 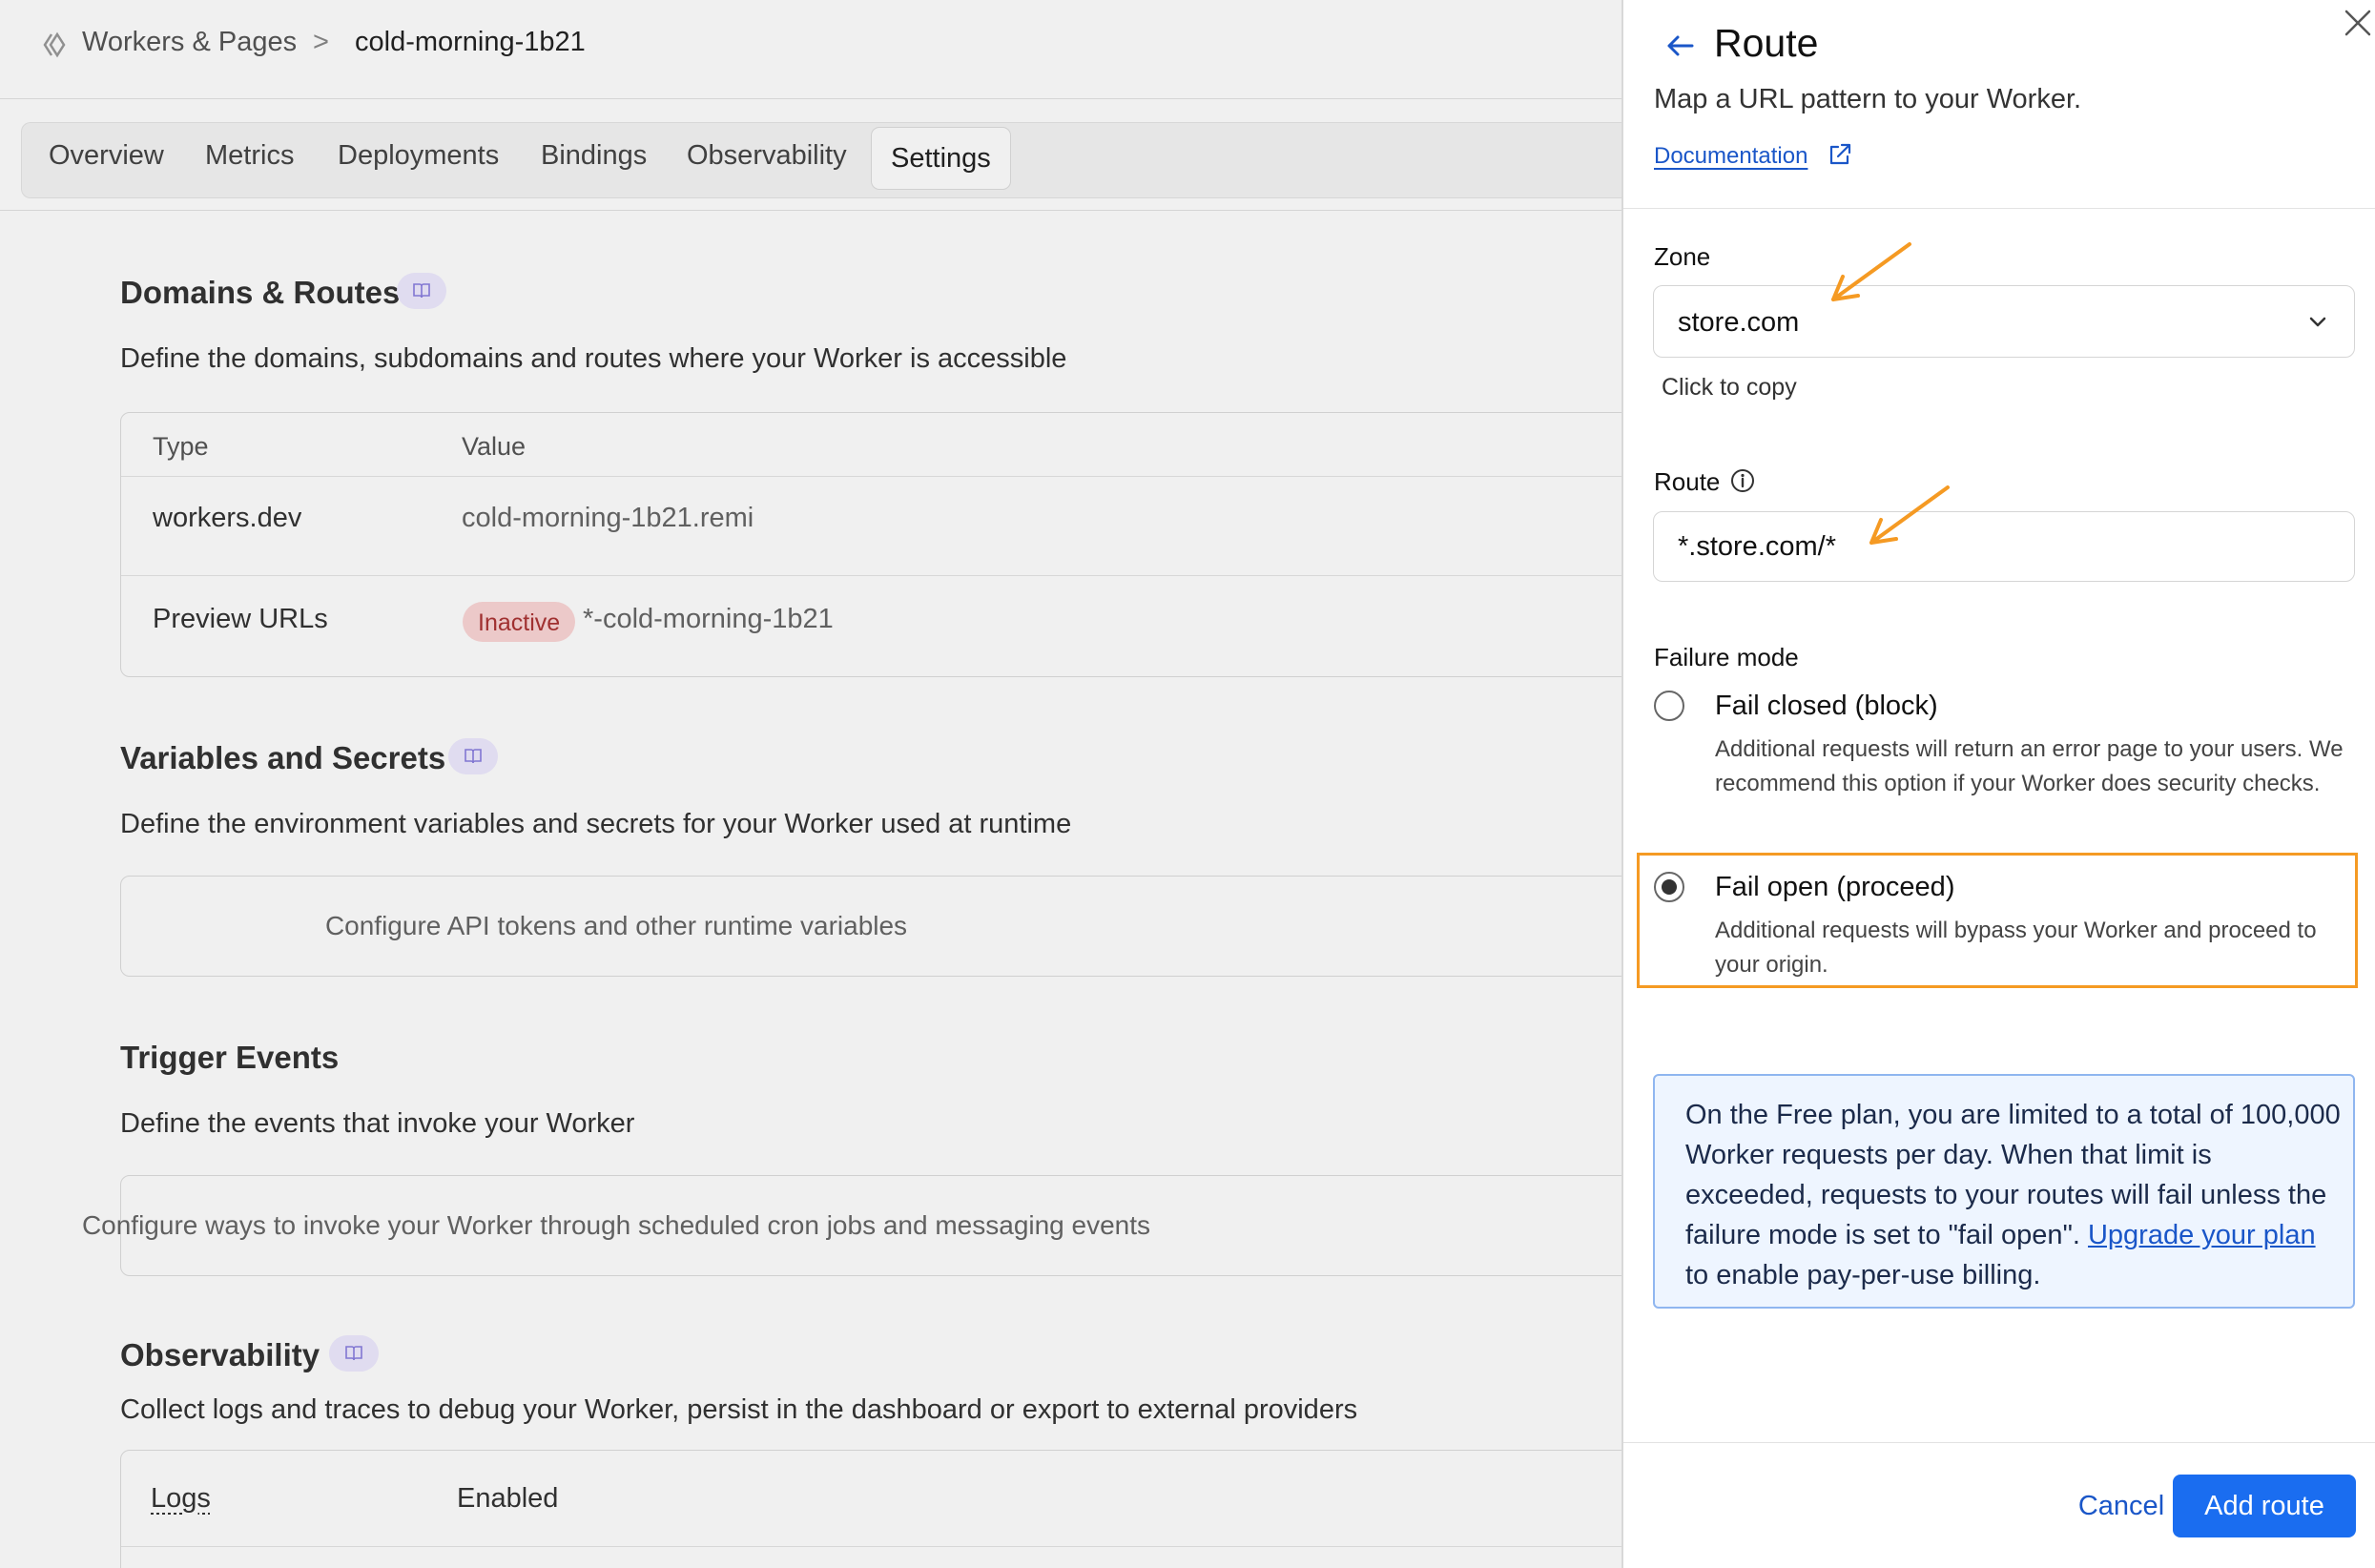 I want to click on zone-select-value: store.com, so click(x=1739, y=322).